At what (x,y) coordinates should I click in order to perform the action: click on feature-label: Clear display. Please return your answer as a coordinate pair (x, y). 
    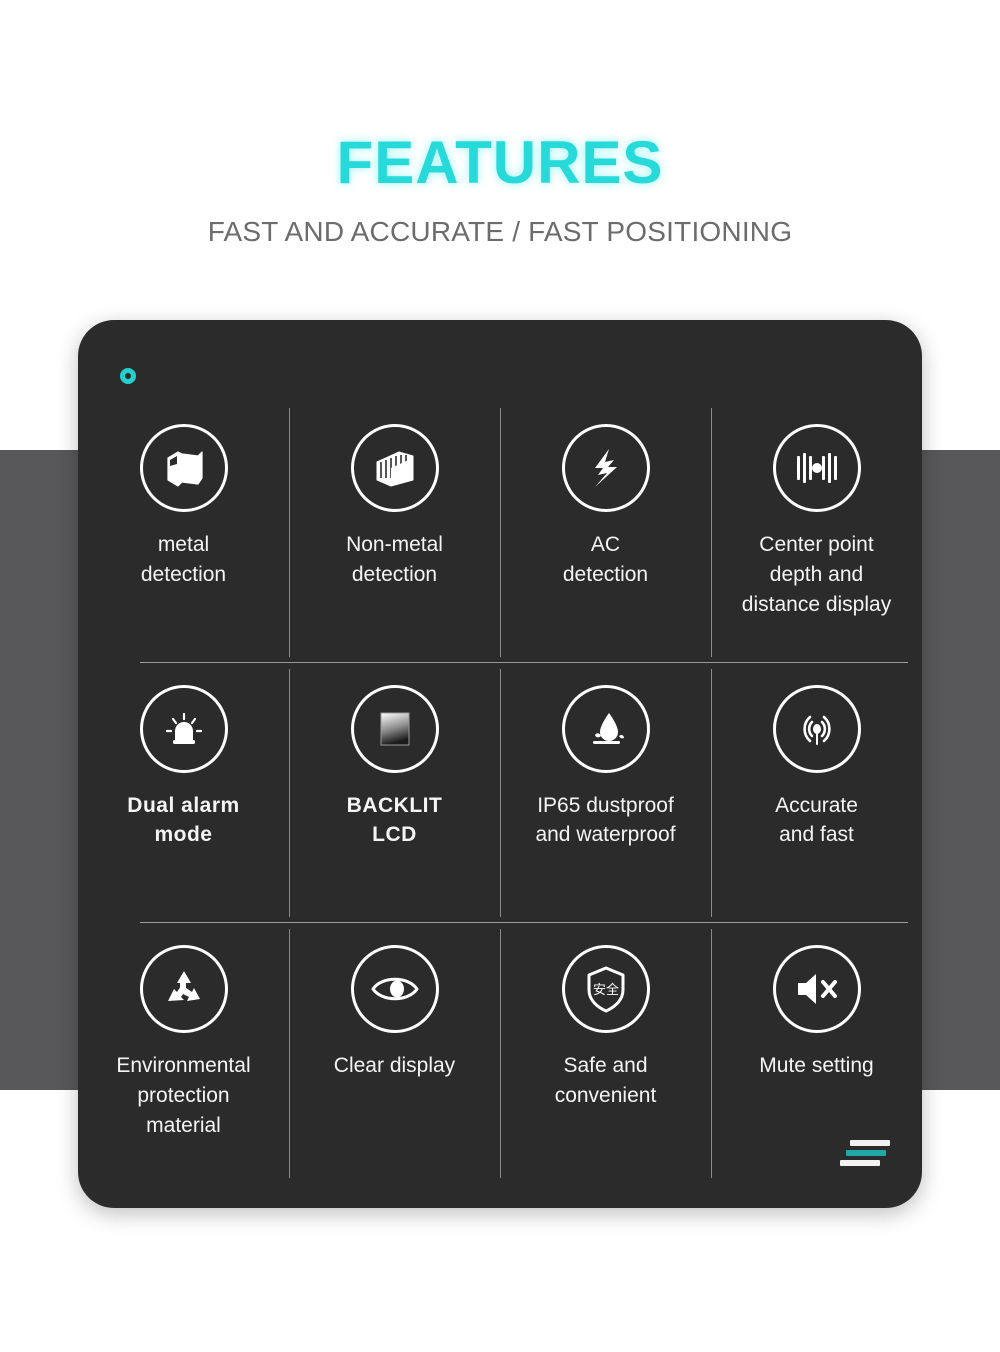
    Looking at the image, I should click on (394, 1066).